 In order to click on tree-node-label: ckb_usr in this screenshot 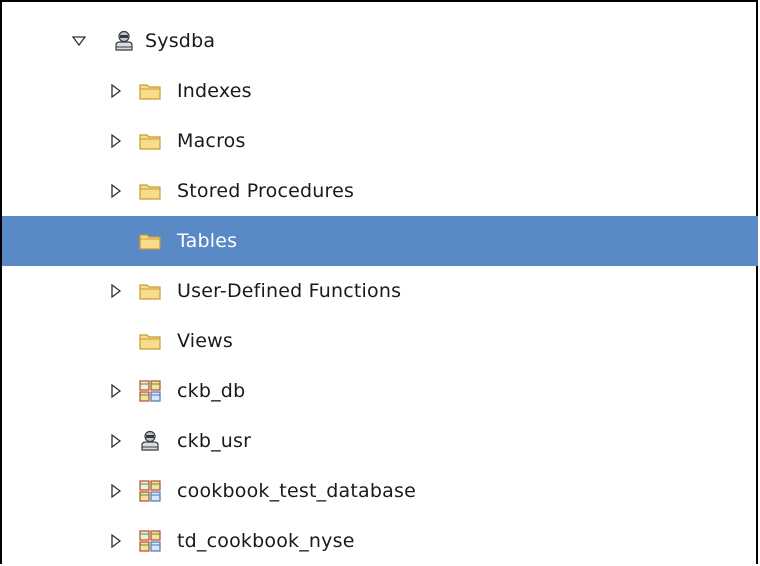, I will do `click(214, 441)`.